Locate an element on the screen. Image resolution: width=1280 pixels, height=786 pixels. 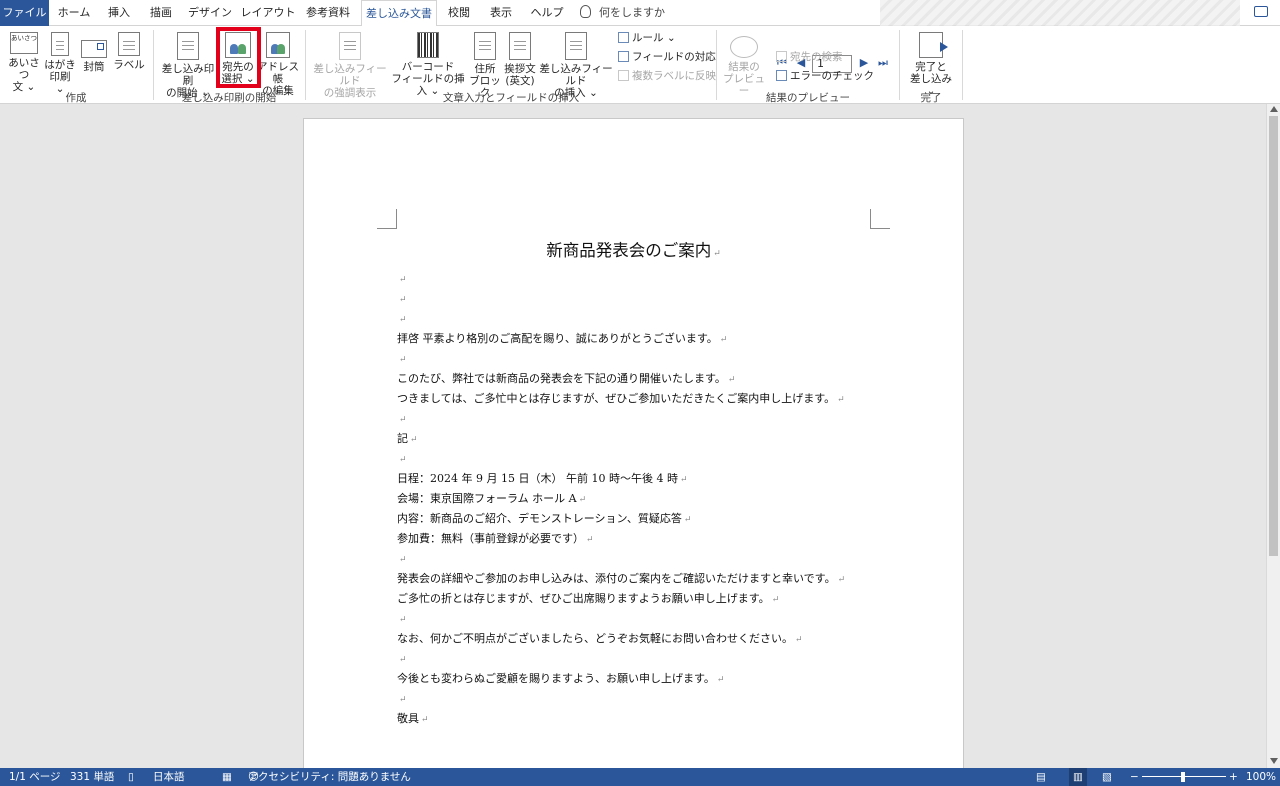
scrollbar-thumb is located at coordinates (1273, 336).